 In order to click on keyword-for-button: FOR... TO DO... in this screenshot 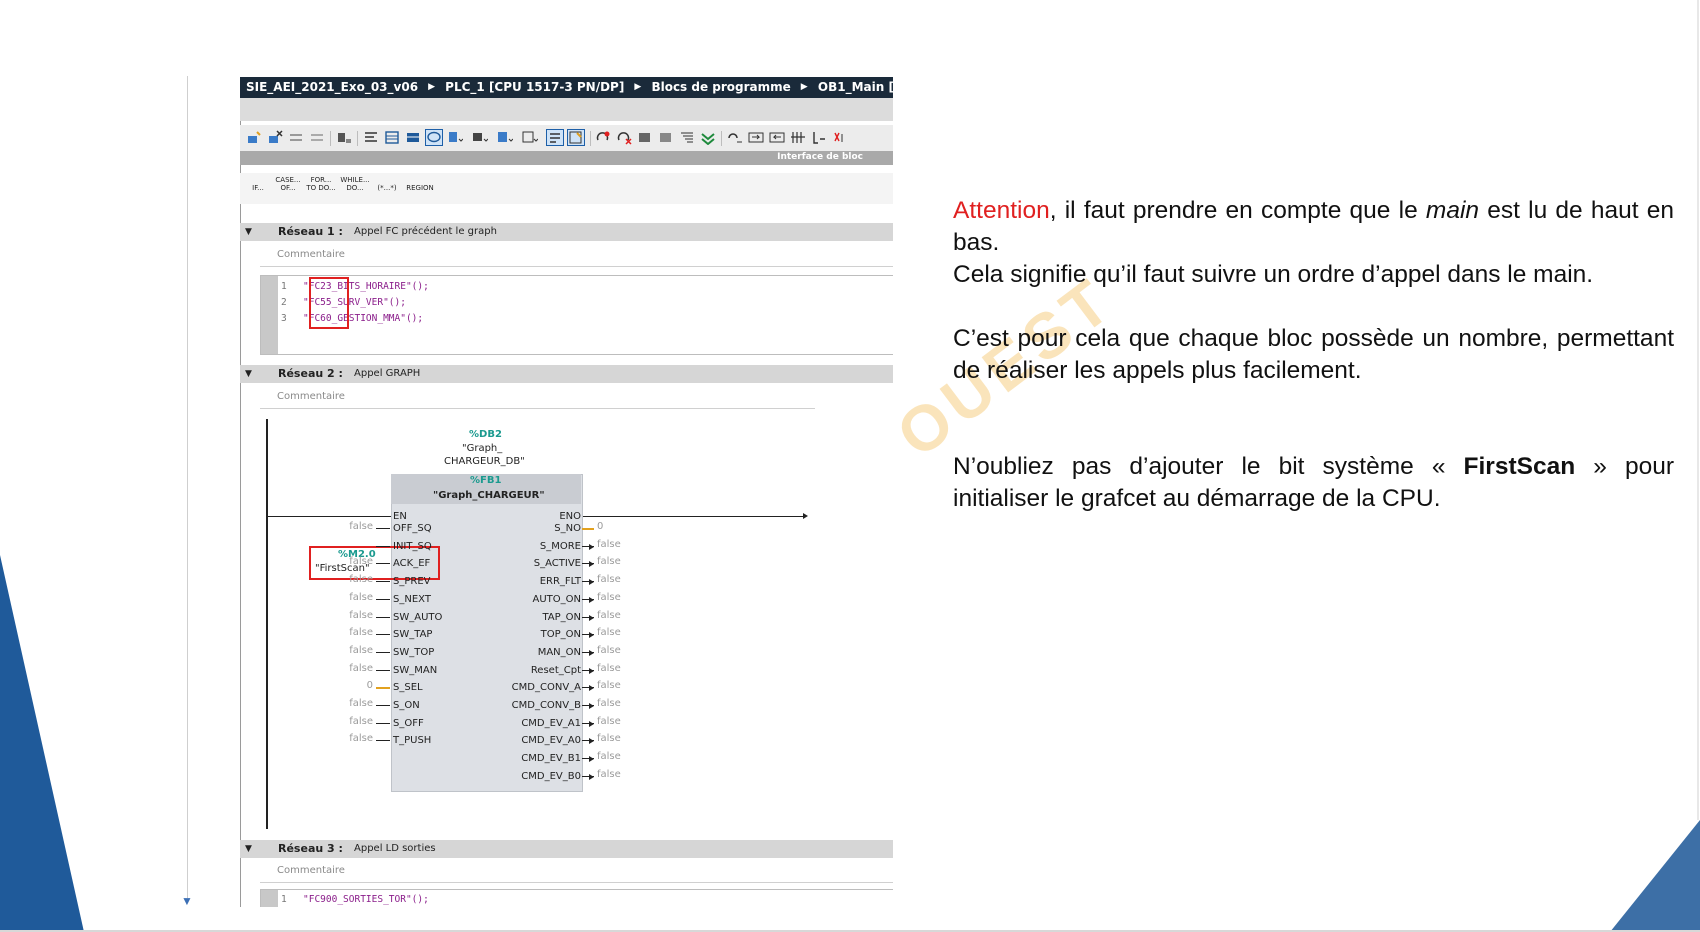, I will do `click(321, 189)`.